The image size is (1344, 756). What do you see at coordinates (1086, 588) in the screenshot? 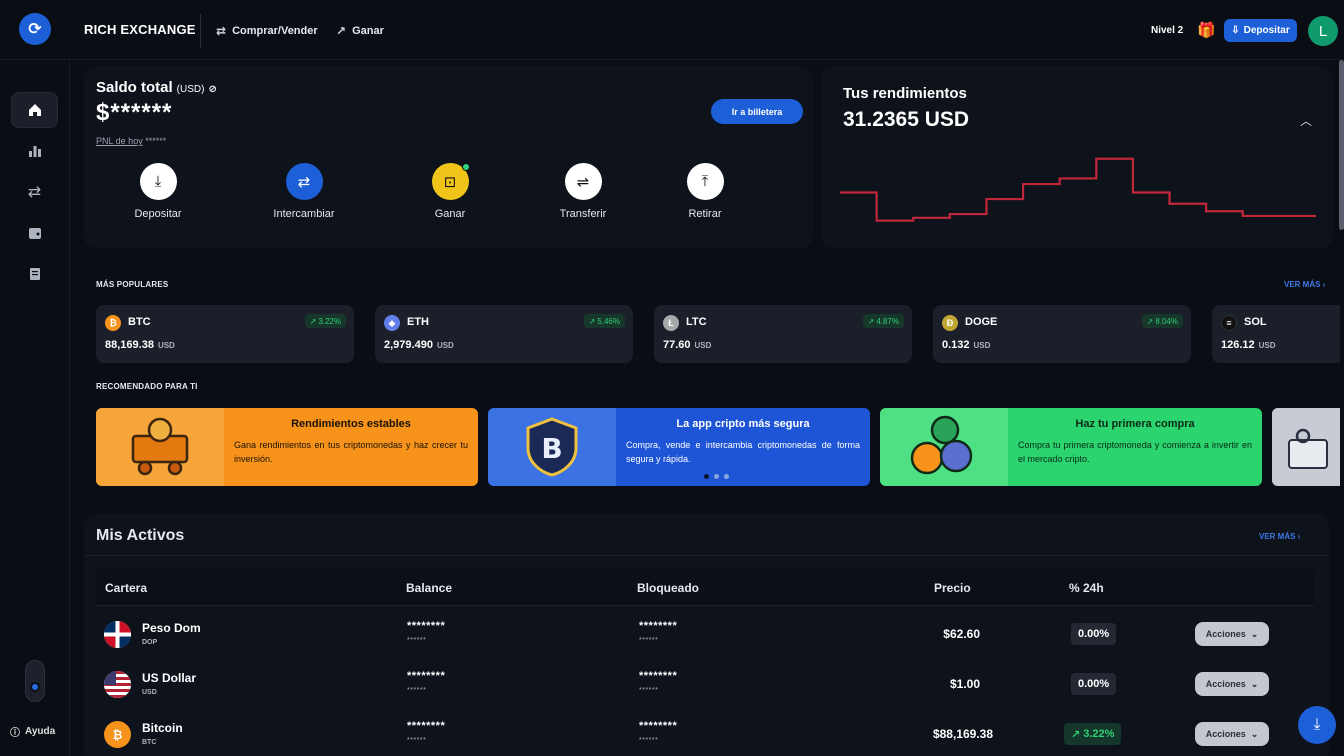
I see `col-change: % 24h` at bounding box center [1086, 588].